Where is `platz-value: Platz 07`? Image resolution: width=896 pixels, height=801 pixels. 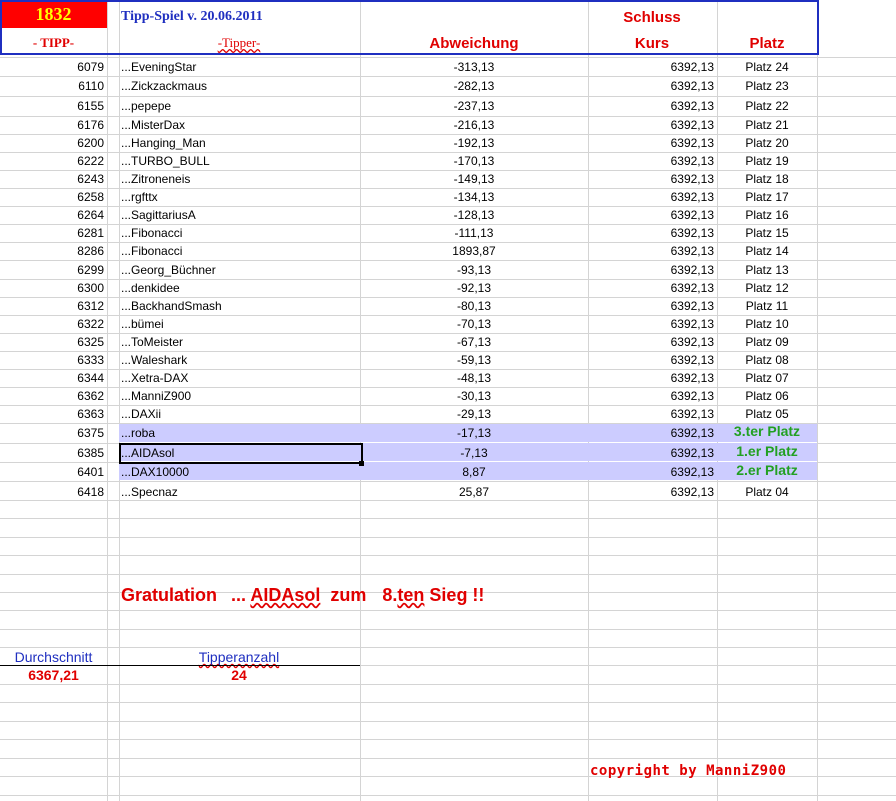 platz-value: Platz 07 is located at coordinates (767, 378).